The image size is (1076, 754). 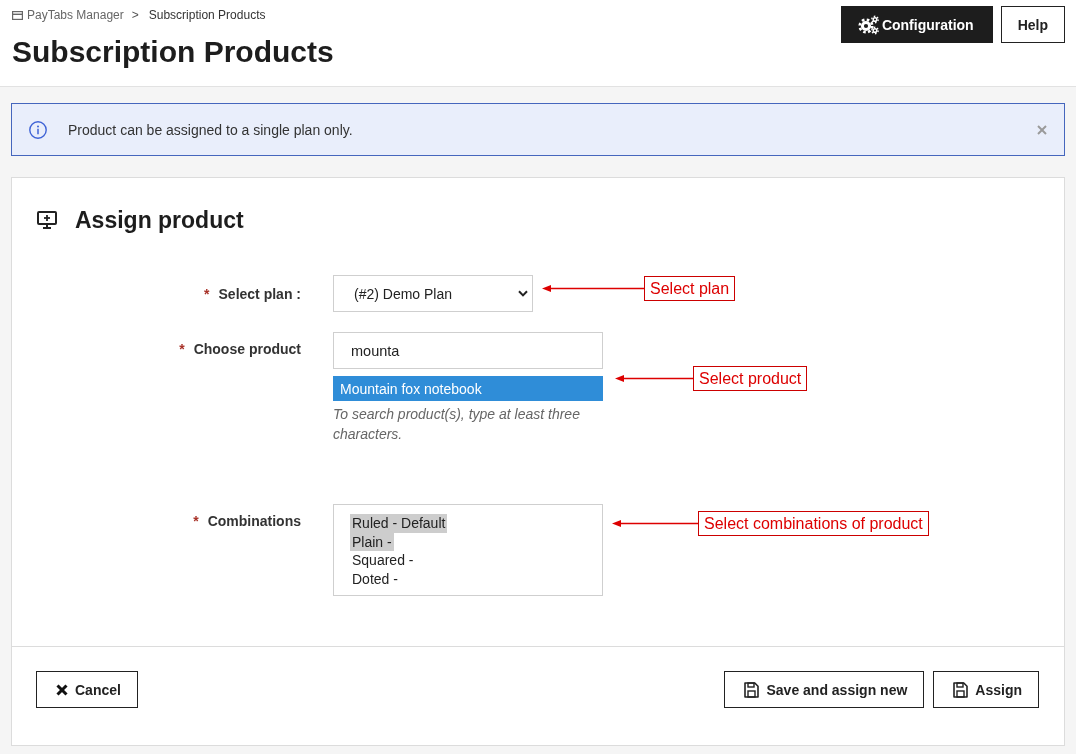 What do you see at coordinates (211, 129) in the screenshot?
I see `alert-message: Product can be assigned to a single plan only.` at bounding box center [211, 129].